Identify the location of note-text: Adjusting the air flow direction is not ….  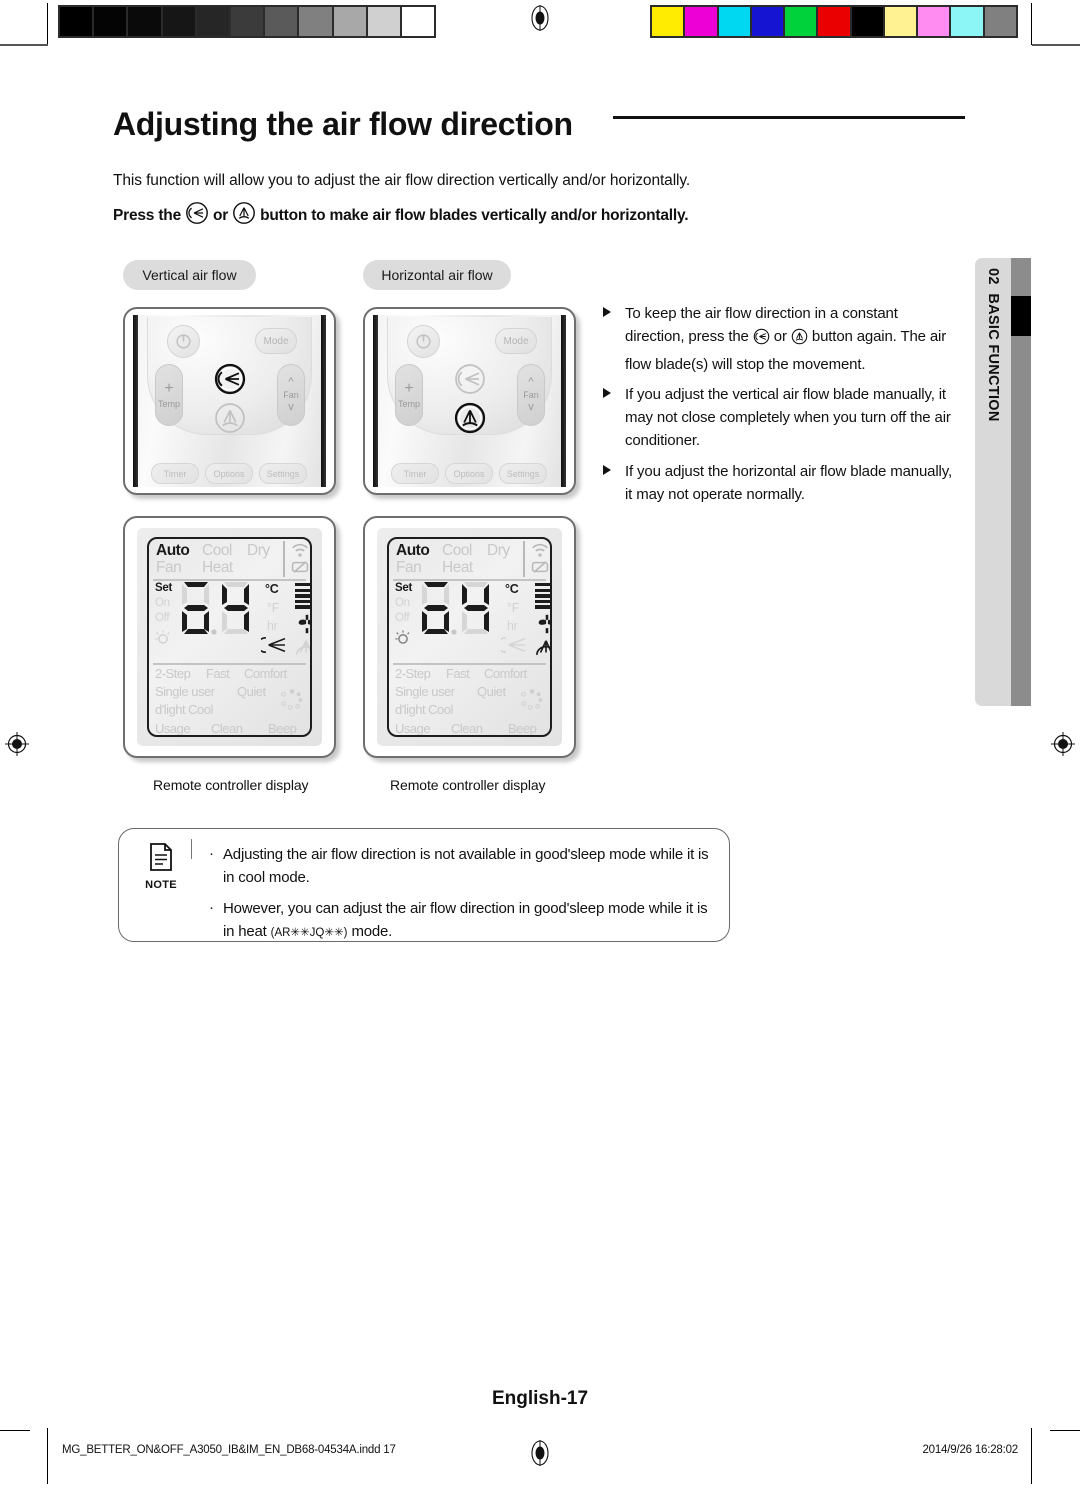
(466, 866).